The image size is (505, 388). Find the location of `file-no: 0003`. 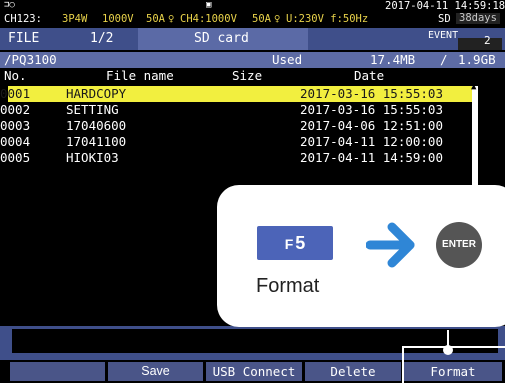

file-no: 0003 is located at coordinates (15, 125).